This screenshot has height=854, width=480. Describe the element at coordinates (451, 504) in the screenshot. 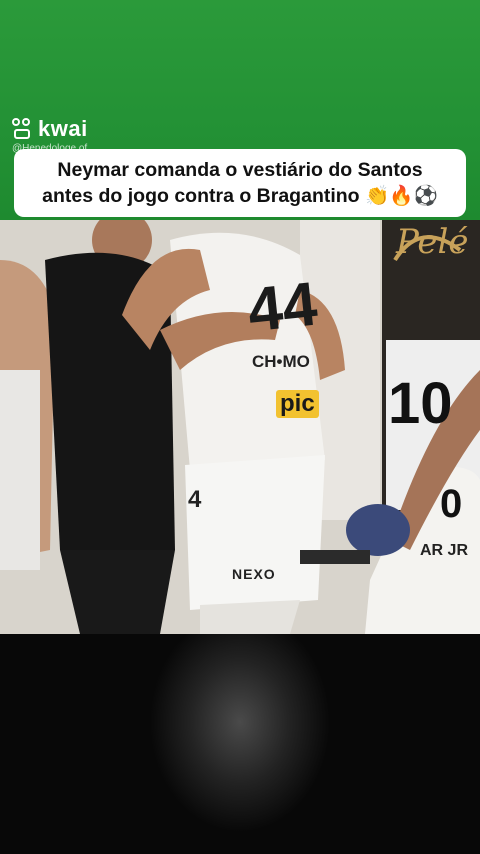

I see `right-jersey-number: 0` at that location.